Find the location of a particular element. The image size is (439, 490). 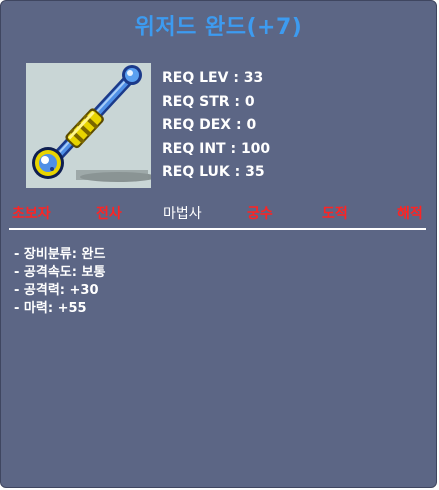

job-beginner: 초보자 is located at coordinates (31, 214).